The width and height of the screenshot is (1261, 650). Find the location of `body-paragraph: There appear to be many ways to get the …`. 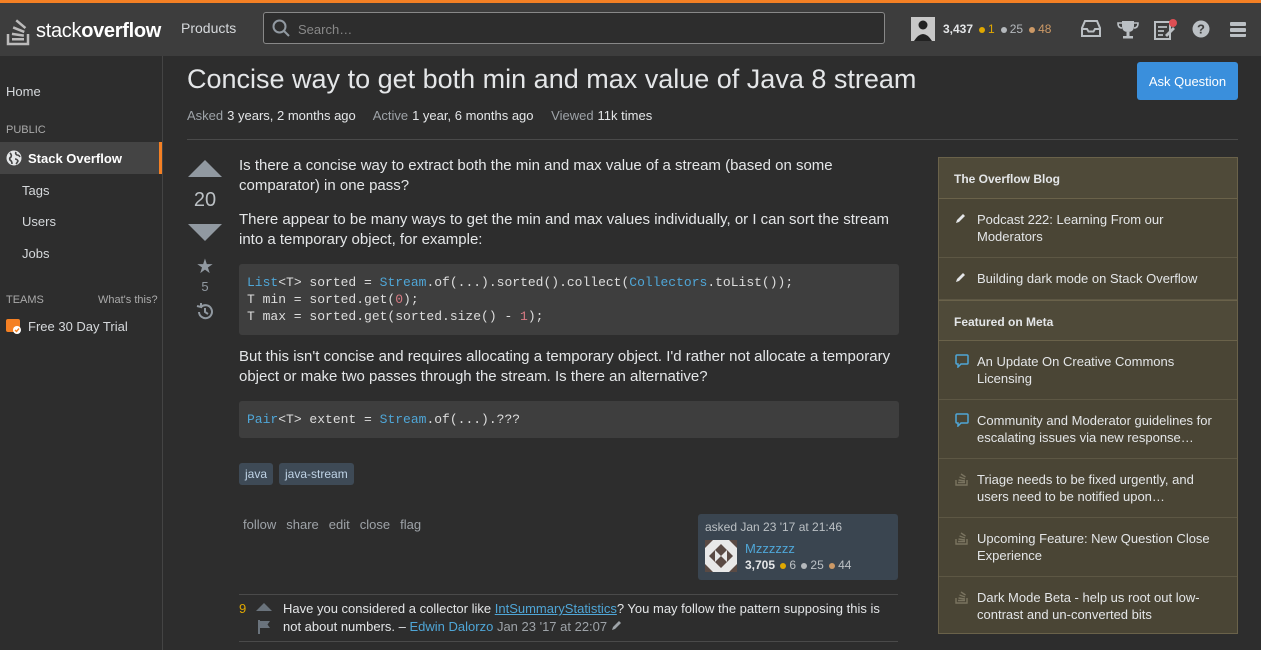

body-paragraph: There appear to be many ways to get the … is located at coordinates (564, 229).